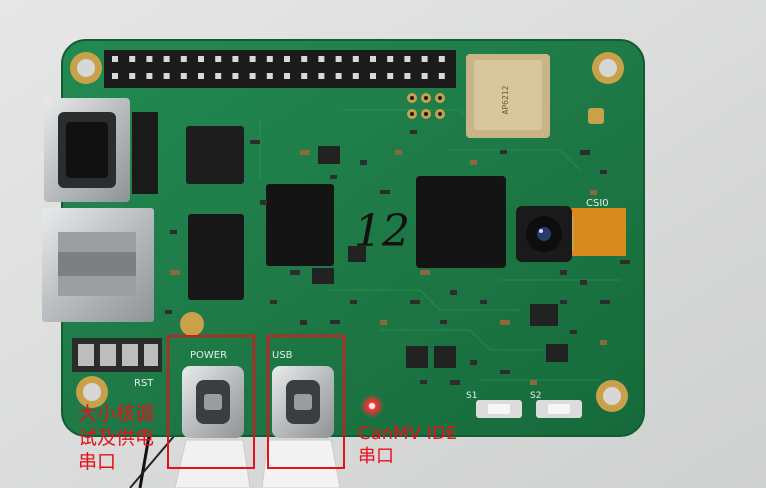 The width and height of the screenshot is (766, 488). I want to click on silkscreen-s2: S2, so click(535, 396).